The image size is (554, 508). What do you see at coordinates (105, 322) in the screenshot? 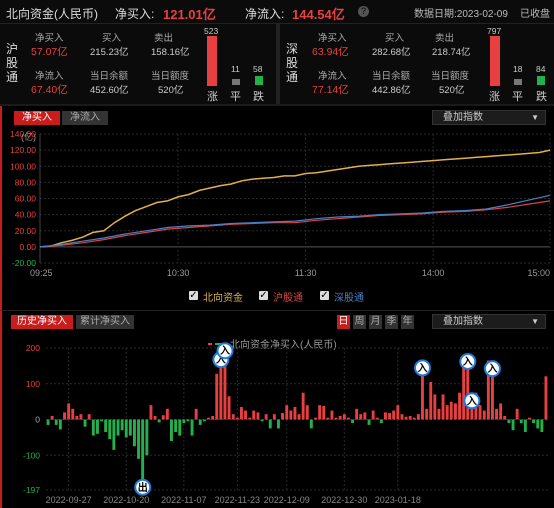
I see `tab-cumulative-net-buy: 累计净买入` at bounding box center [105, 322].